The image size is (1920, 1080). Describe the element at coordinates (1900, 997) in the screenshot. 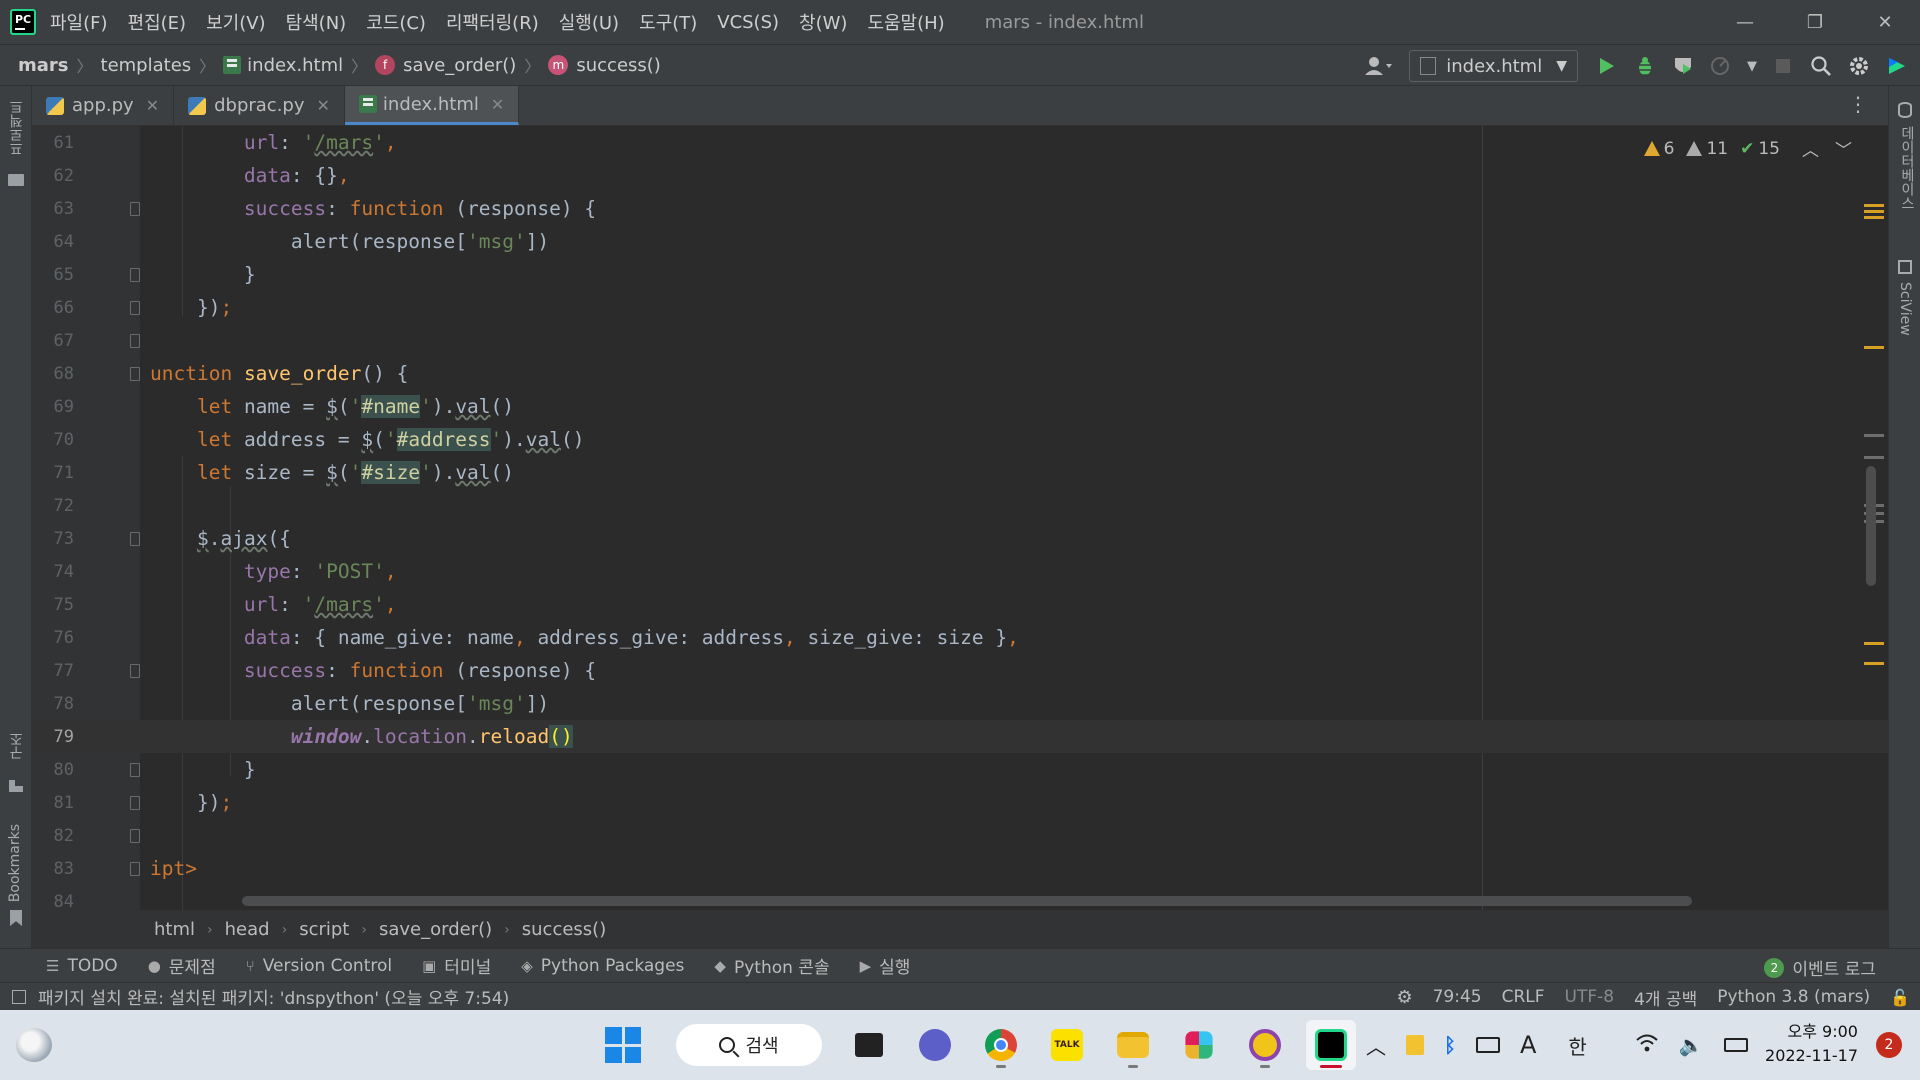

I see `lock-icon: 🔓` at that location.